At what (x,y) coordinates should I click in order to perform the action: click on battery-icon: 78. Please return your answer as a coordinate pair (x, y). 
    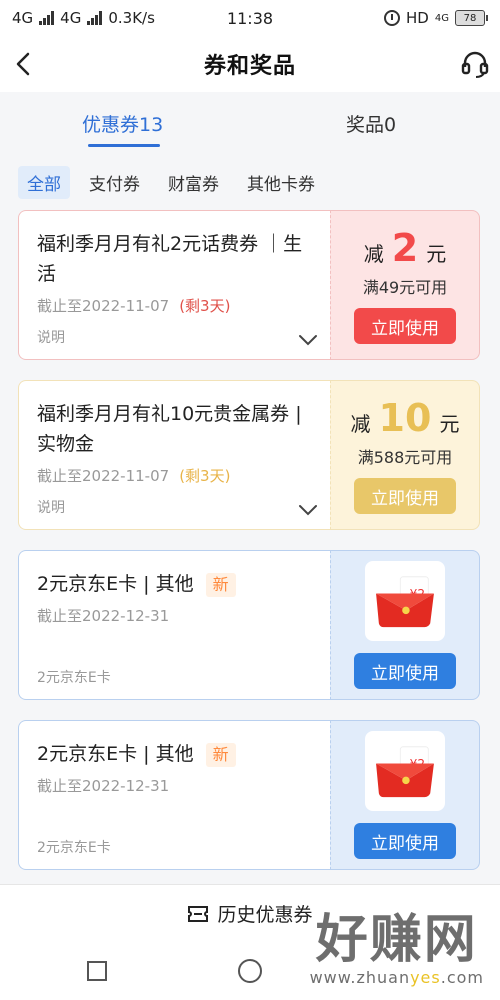
    Looking at the image, I should click on (471, 18).